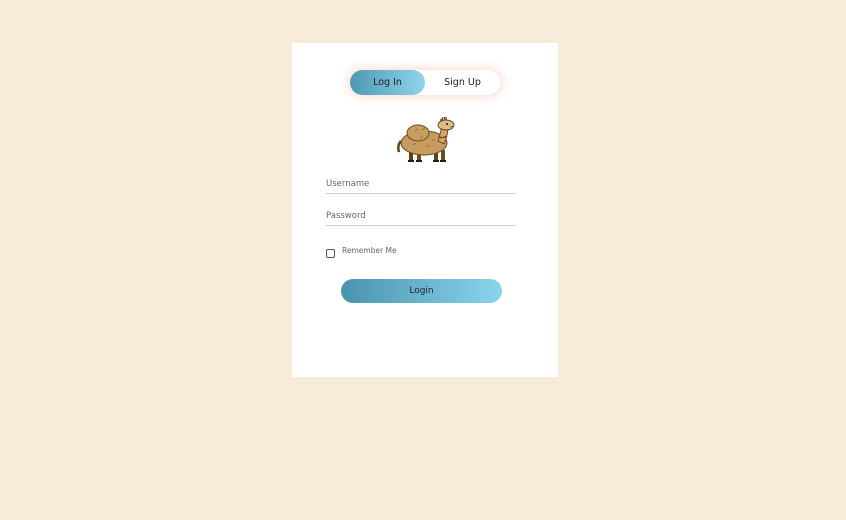 The width and height of the screenshot is (846, 520). Describe the element at coordinates (387, 82) in the screenshot. I see `tab-log-in: Log In` at that location.